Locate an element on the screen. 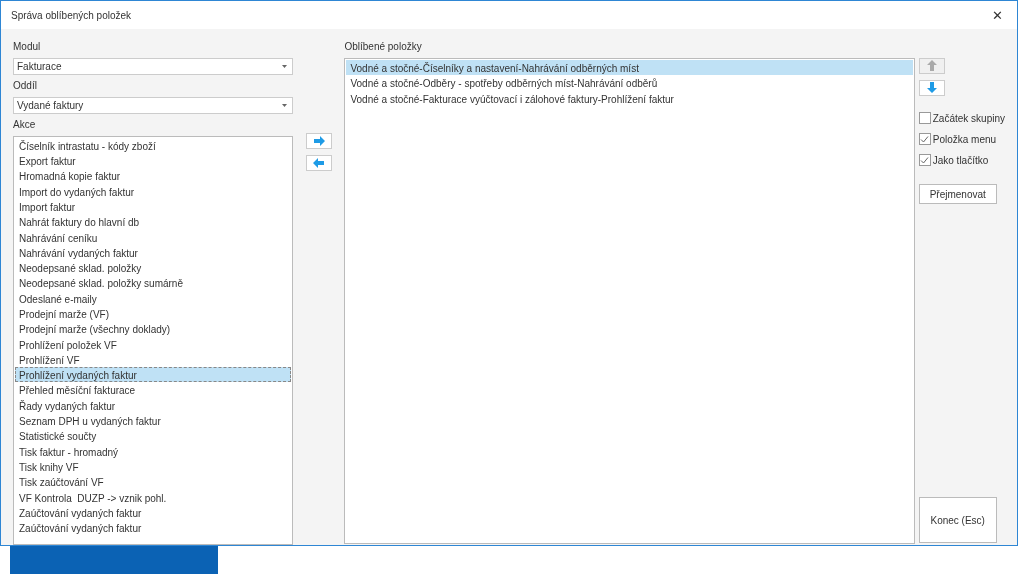  list-item: Prohlížení VF is located at coordinates (153, 359).